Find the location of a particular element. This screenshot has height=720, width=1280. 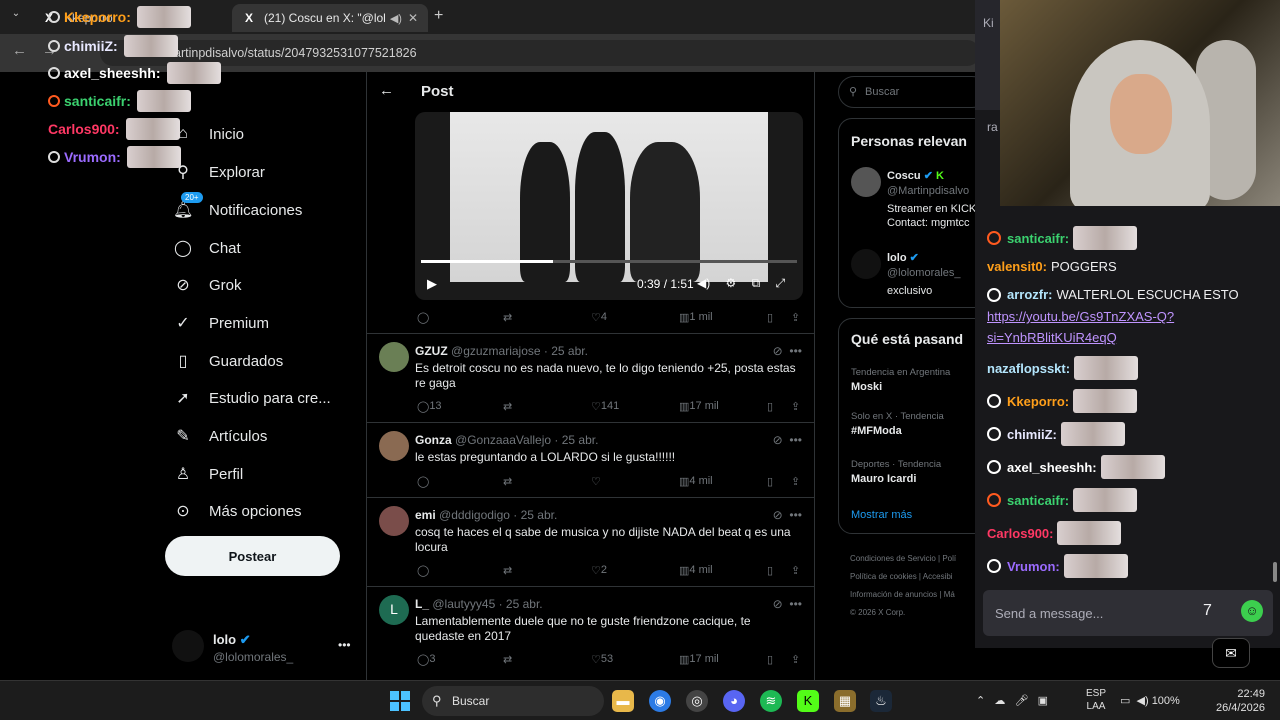

chat-link: si=YnbRBlitKUiR4eqQ is located at coordinates (1052, 337).